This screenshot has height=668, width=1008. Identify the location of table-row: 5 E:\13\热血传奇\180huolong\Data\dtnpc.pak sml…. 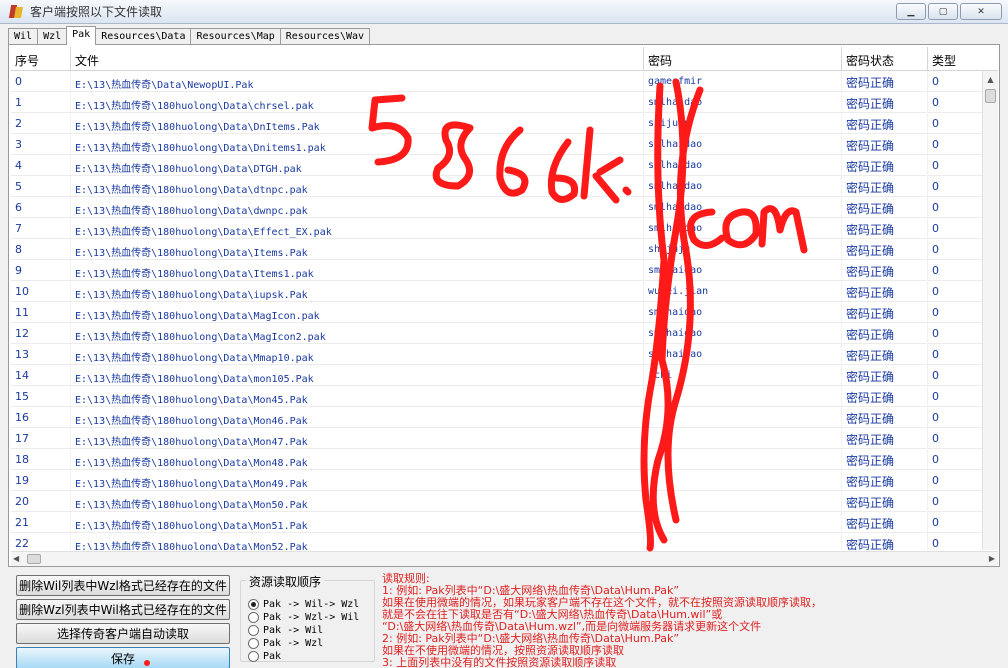
(498, 186).